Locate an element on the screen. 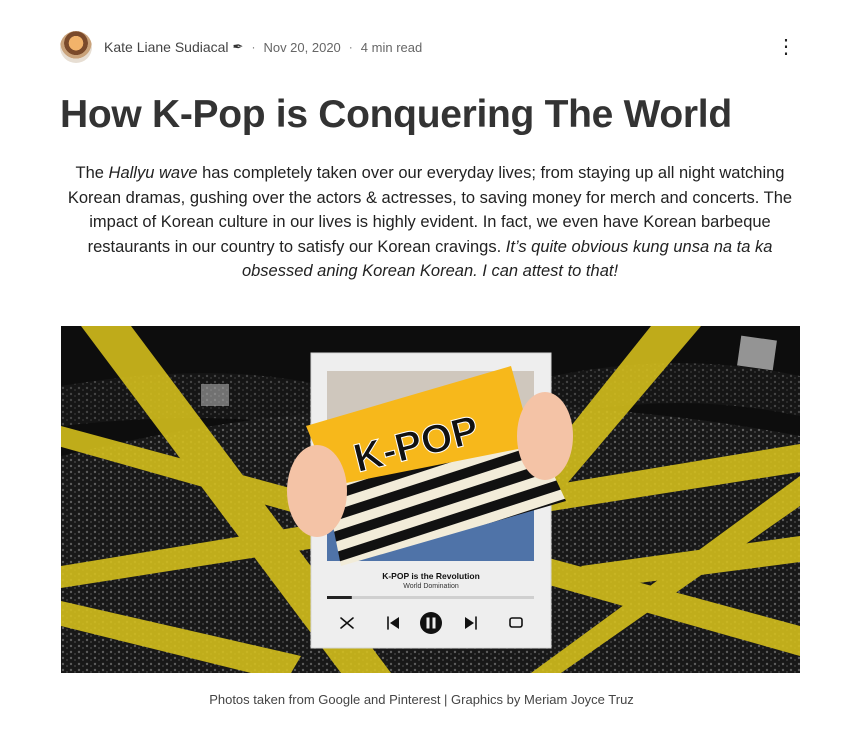  post-title: How K-Pop is Conquering The World is located at coordinates (396, 114).